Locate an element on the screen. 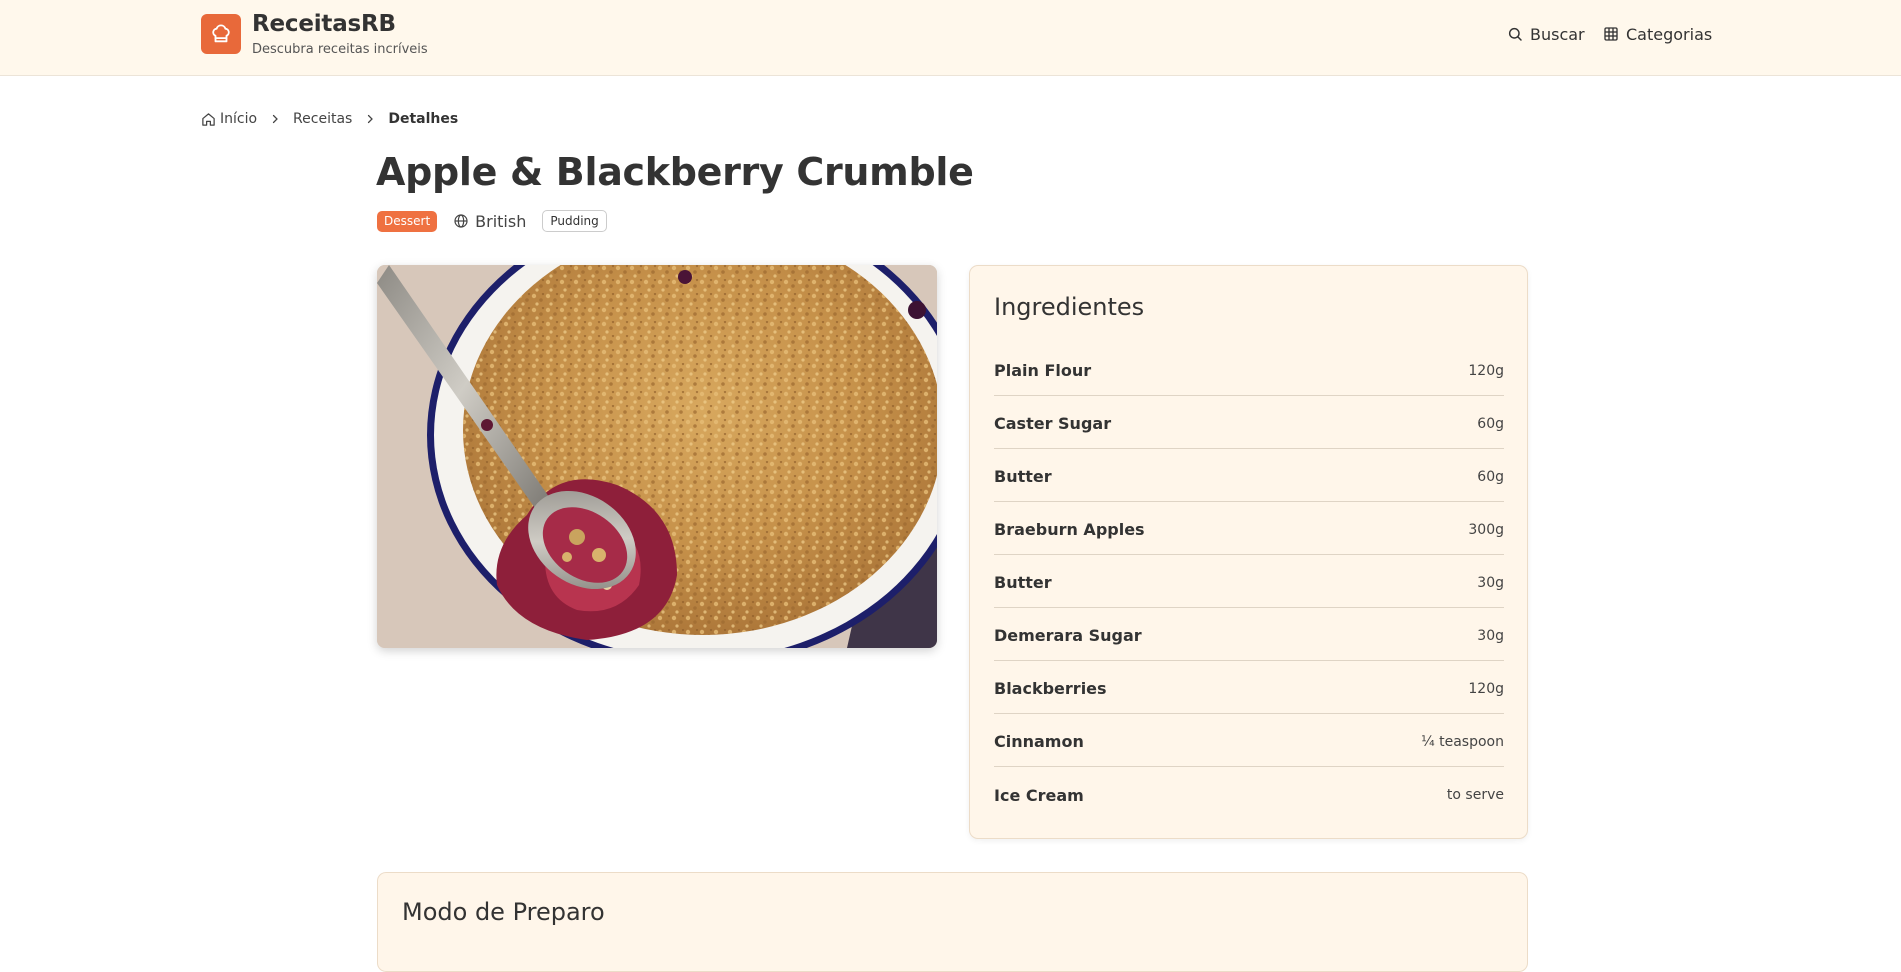  brand-tagline: Descubra receitas incríveis is located at coordinates (340, 49).